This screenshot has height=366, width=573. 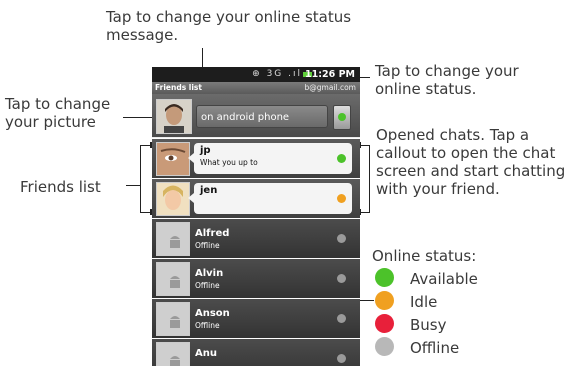 I want to click on title-bar: Friends list b@gmail.com, so click(x=256, y=88).